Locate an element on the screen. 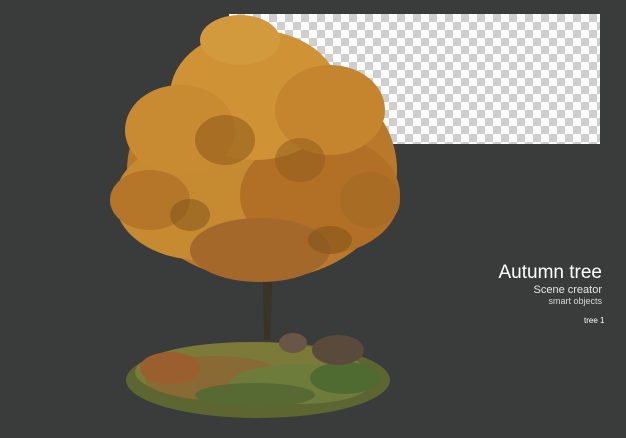 The width and height of the screenshot is (626, 438). tree-label: tree 1 is located at coordinates (594, 320).